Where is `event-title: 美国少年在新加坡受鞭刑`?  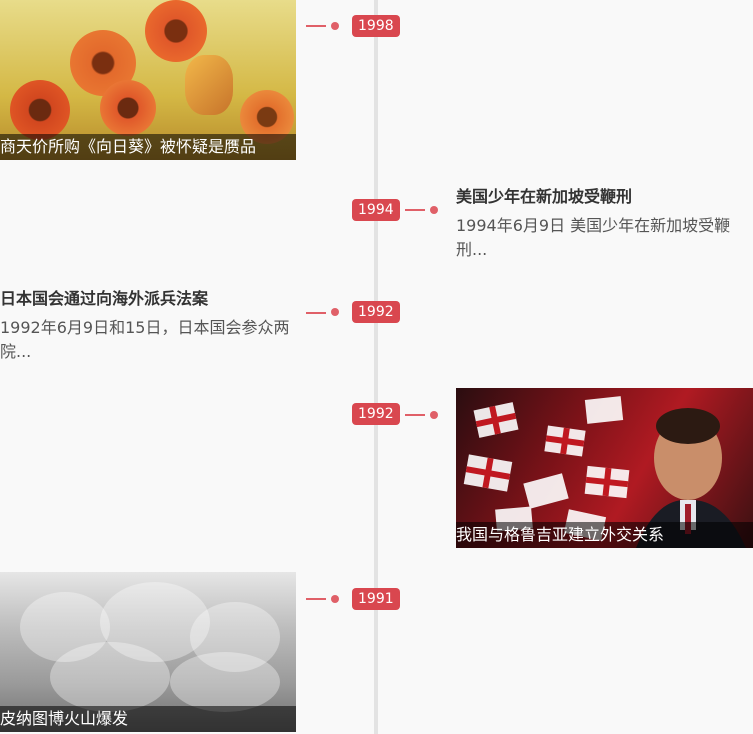
event-title: 美国少年在新加坡受鞭刑 is located at coordinates (604, 197).